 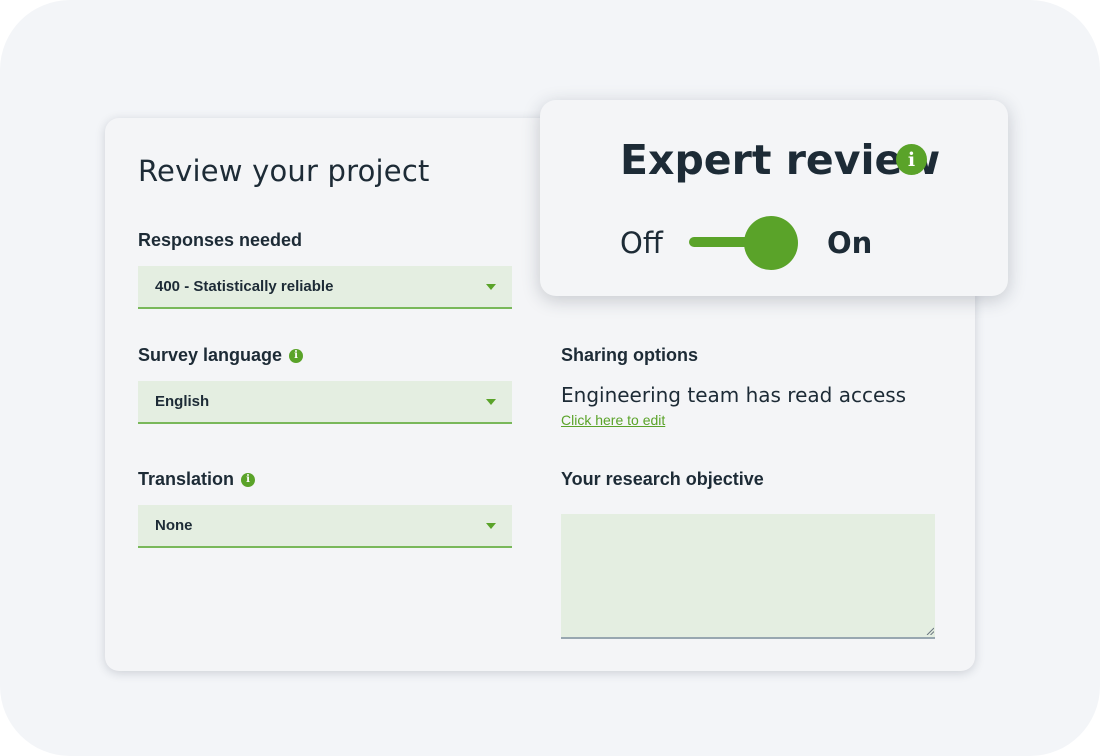 I want to click on translation-label: Translation i, so click(x=197, y=479).